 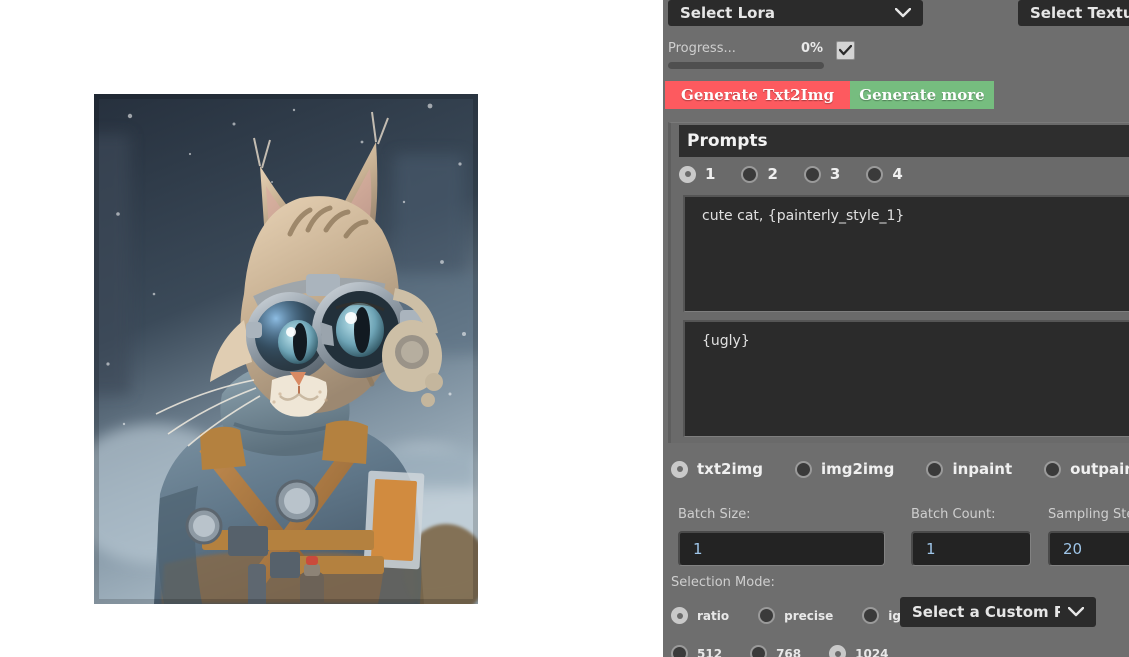 I want to click on prompt-index-radio-group: 1 2 3 4, so click(x=804, y=174).